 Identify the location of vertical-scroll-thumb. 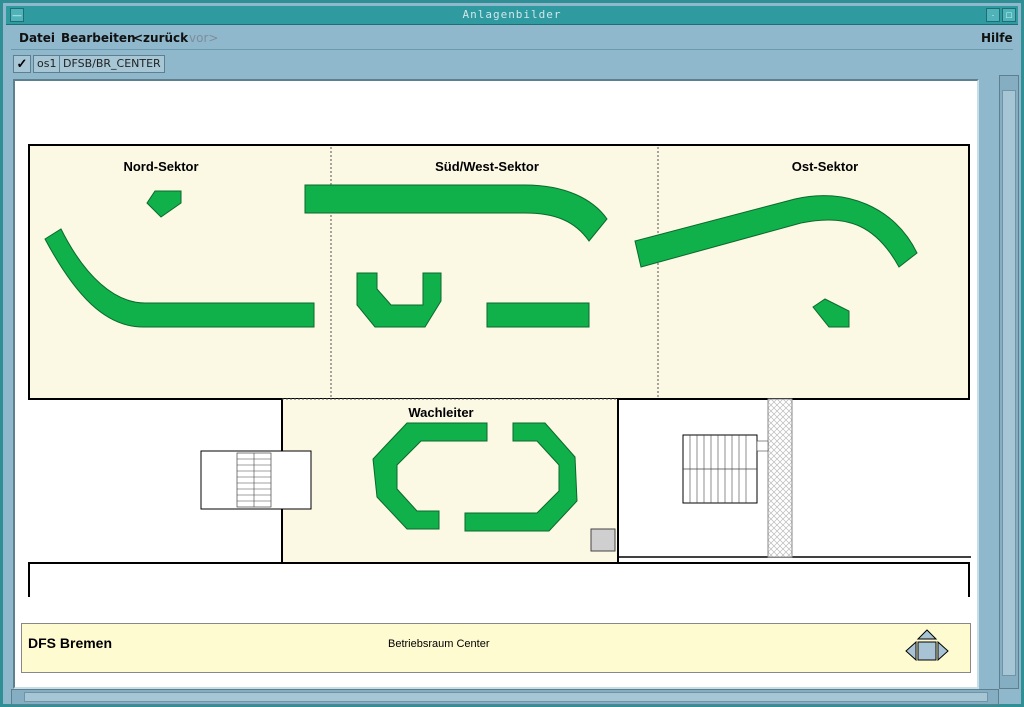
(1009, 383).